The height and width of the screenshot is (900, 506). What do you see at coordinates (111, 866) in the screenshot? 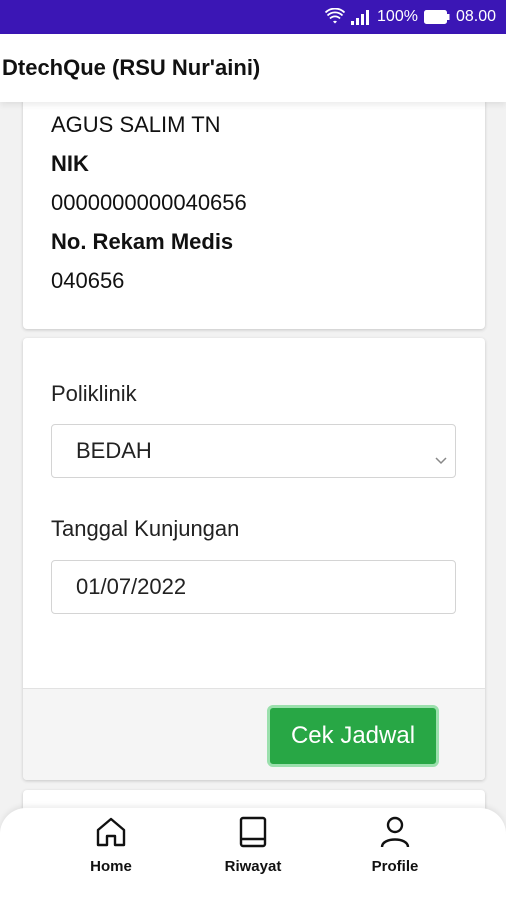
I see `nav-label-home: Home` at bounding box center [111, 866].